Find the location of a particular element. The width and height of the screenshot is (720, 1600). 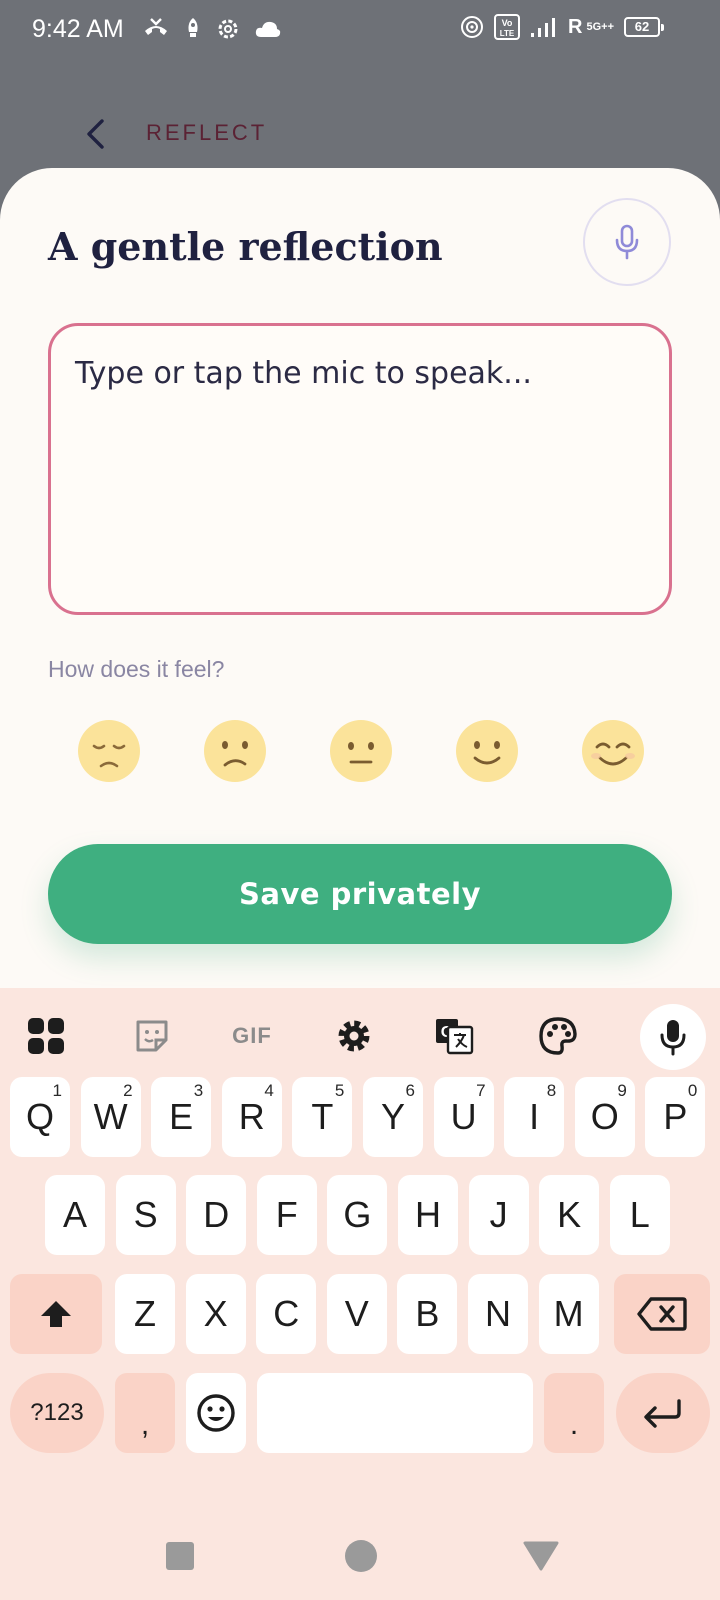

mood-neutral-icon is located at coordinates (361, 751).